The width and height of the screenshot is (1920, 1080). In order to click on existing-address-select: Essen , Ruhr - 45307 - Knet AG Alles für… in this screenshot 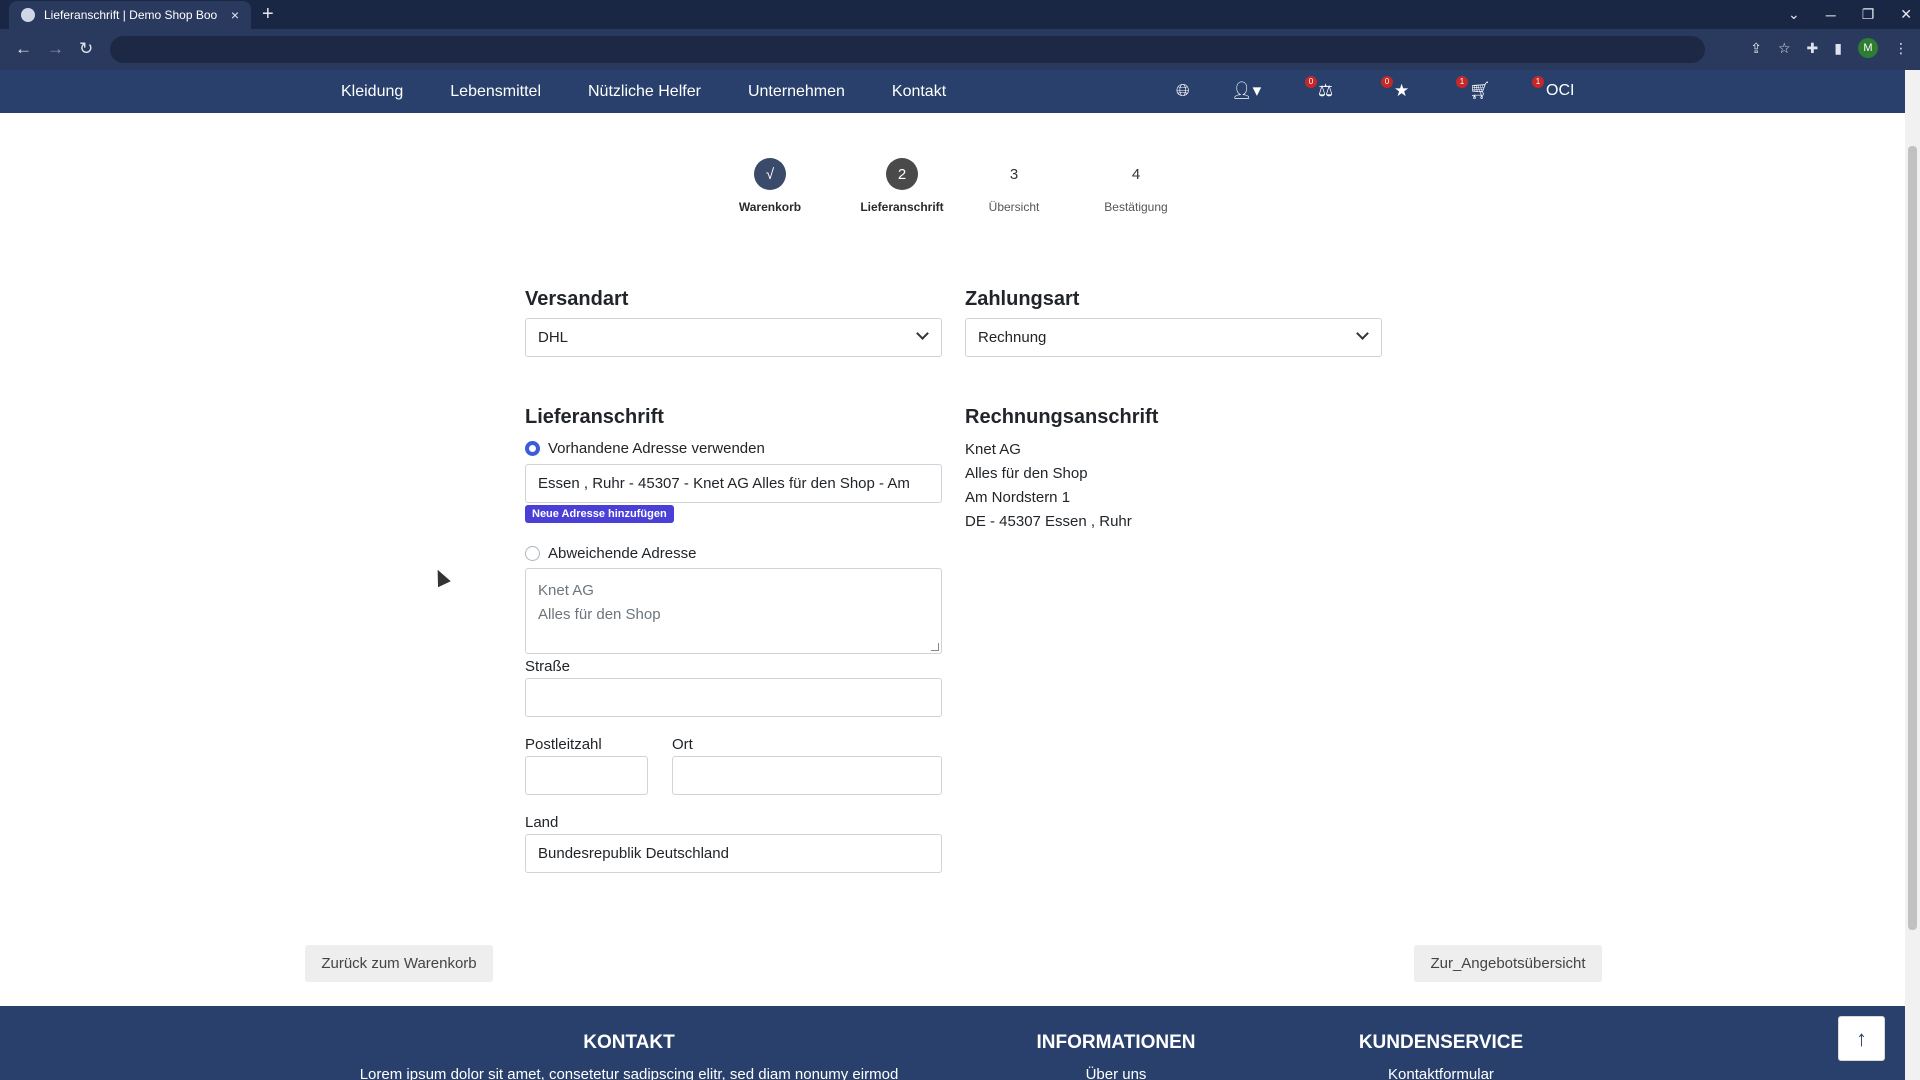, I will do `click(733, 483)`.